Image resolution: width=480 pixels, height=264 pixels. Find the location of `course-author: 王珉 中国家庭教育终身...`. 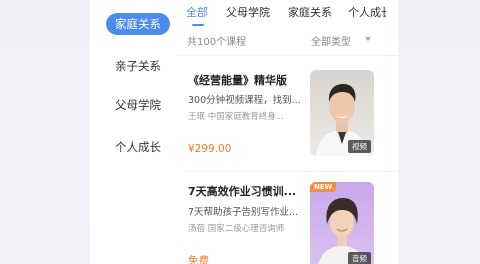

course-author: 王珉 中国家庭教育终身... is located at coordinates (236, 117).